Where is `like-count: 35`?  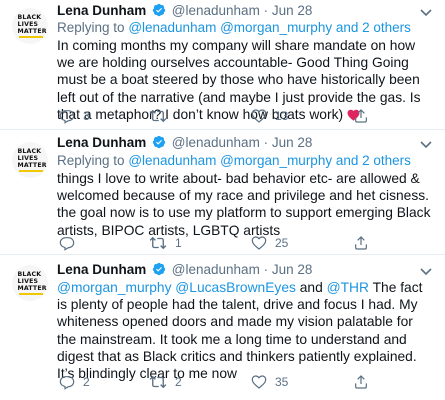
like-count: 35 is located at coordinates (282, 382).